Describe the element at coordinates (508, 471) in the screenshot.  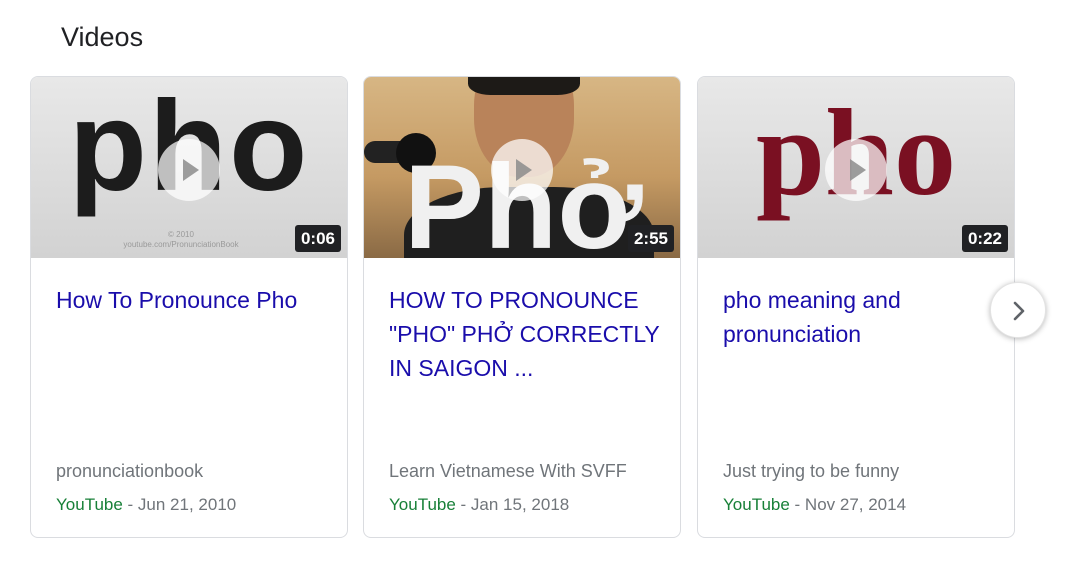
I see `channel-name: Learn Vietnamese With SVFF` at that location.